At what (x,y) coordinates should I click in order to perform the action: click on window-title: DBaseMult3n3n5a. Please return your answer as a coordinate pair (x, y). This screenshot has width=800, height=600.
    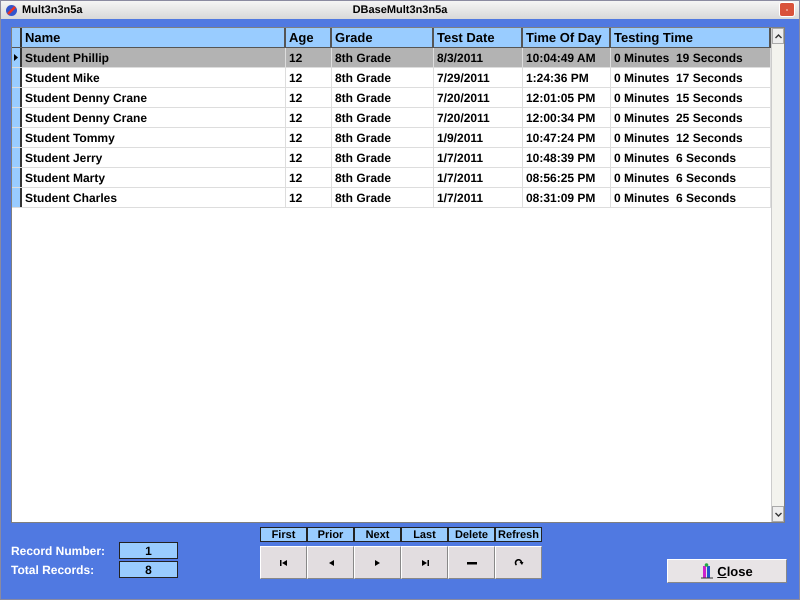
    Looking at the image, I should click on (400, 10).